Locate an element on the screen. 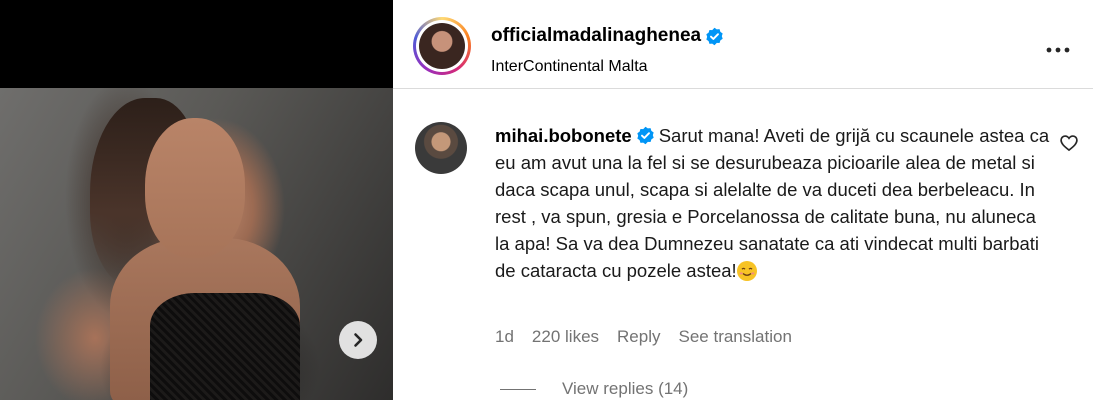 The width and height of the screenshot is (1093, 400). heart-outline-icon is located at coordinates (1069, 143).